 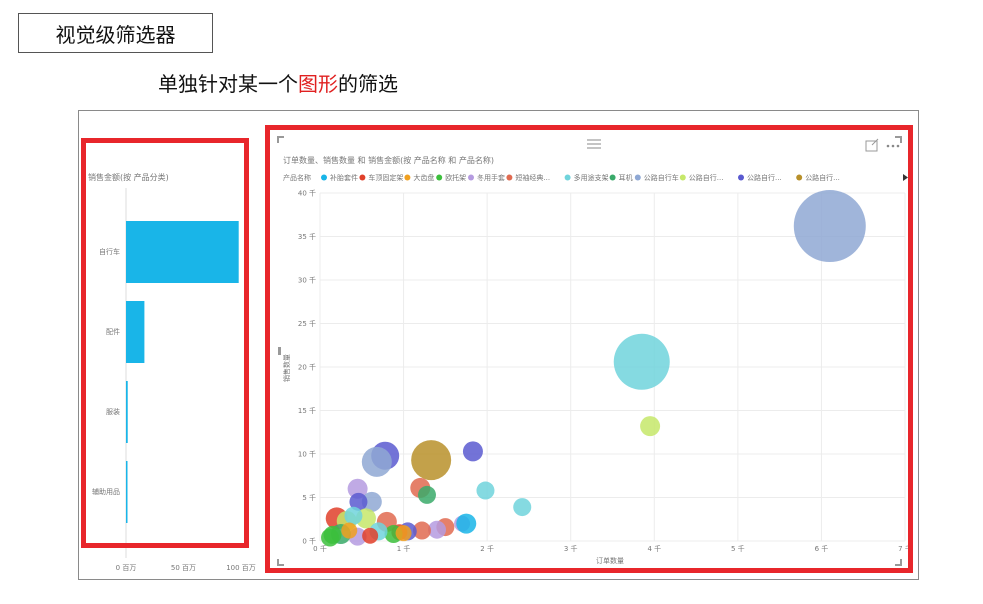 I want to click on page-title-box: 视觉级筛选器, so click(x=115, y=33).